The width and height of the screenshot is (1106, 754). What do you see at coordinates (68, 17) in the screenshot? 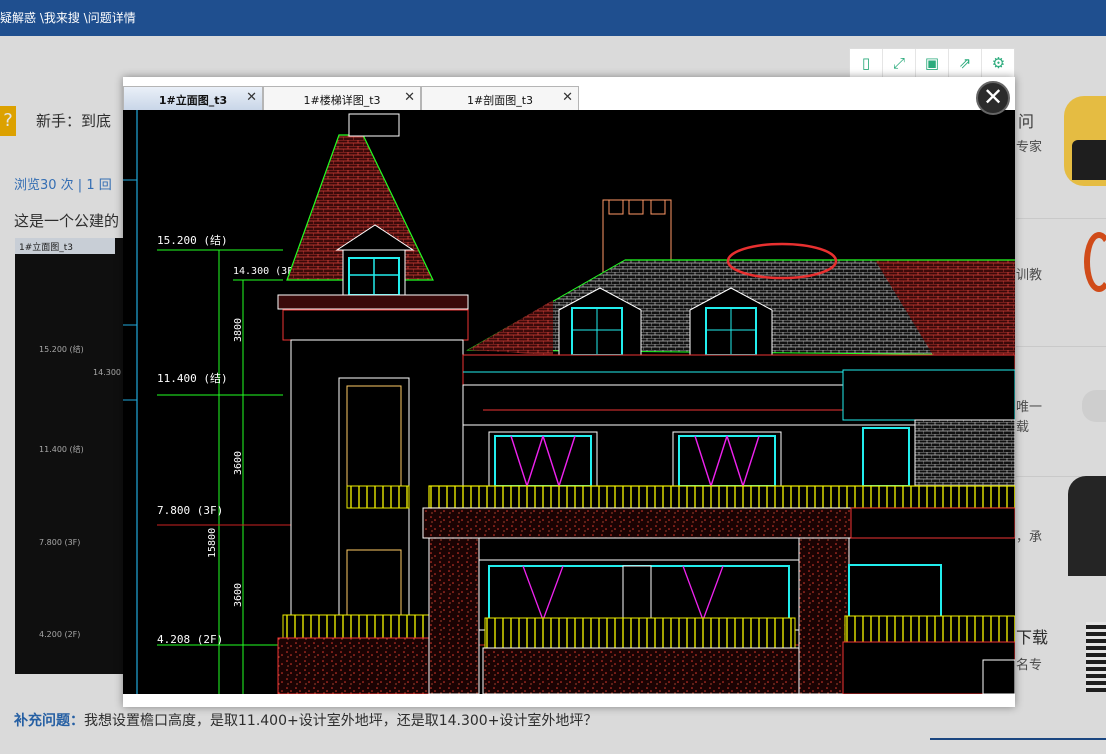
I see `breadcrumb: 疑解惑 \我来搜 \问题详情` at bounding box center [68, 17].